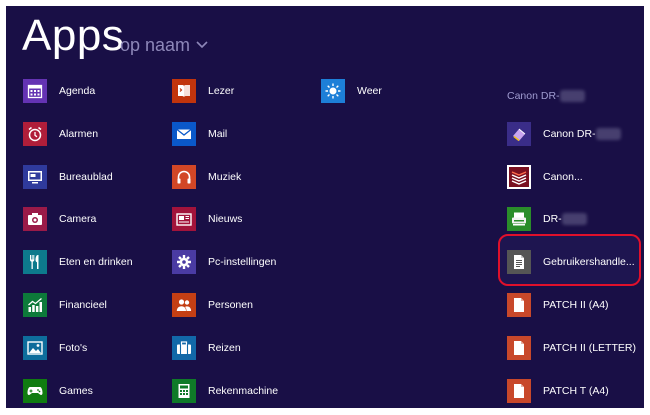 The width and height of the screenshot is (650, 415). I want to click on calendar-icon, so click(35, 91).